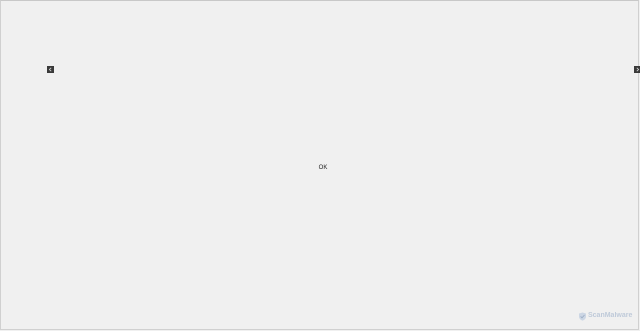 Image resolution: width=640 pixels, height=331 pixels. What do you see at coordinates (582, 316) in the screenshot?
I see `scanmalware-logo-icon` at bounding box center [582, 316].